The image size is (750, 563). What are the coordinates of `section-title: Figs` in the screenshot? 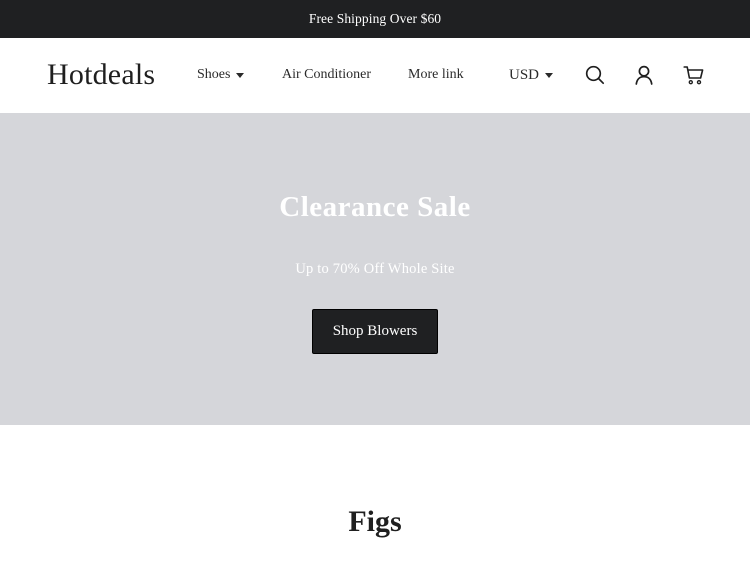 It's located at (375, 521).